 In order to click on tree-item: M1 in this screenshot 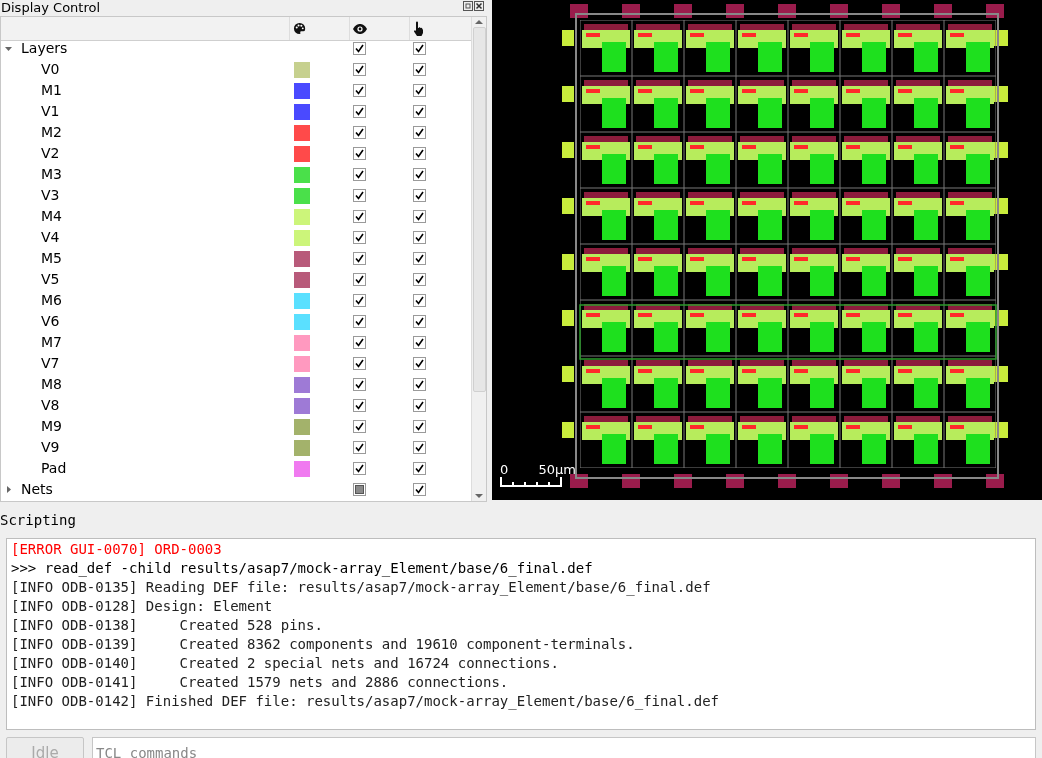, I will do `click(51, 90)`.